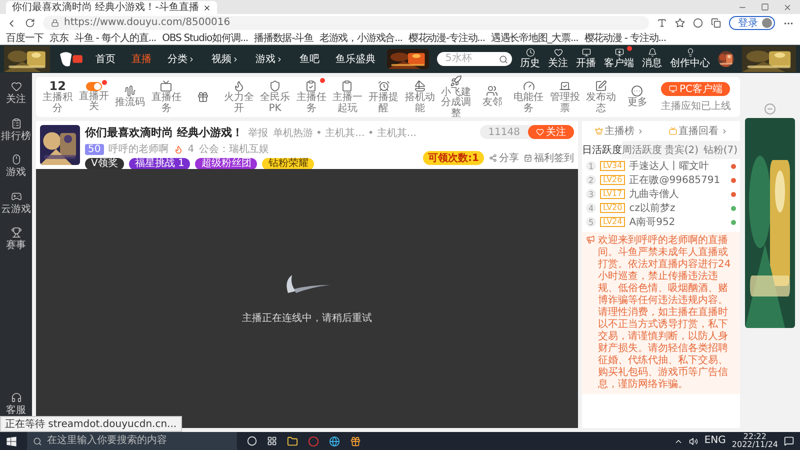 This screenshot has height=450, width=800. What do you see at coordinates (238, 97) in the screenshot?
I see `tool-button: 火力全开` at bounding box center [238, 97].